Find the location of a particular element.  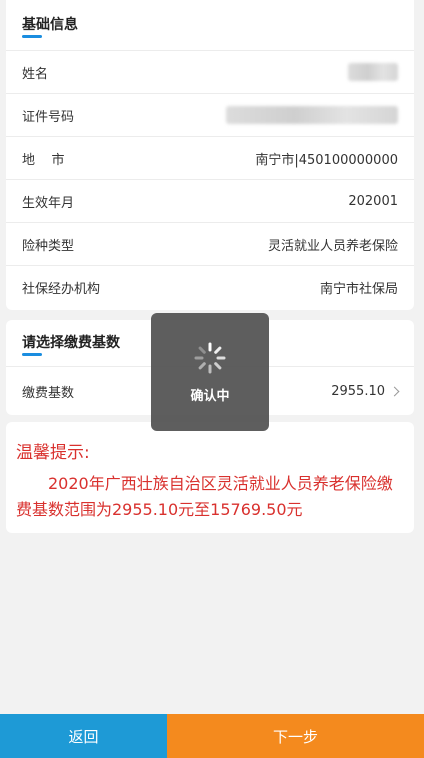

row-name: 姓名 is located at coordinates (210, 71).